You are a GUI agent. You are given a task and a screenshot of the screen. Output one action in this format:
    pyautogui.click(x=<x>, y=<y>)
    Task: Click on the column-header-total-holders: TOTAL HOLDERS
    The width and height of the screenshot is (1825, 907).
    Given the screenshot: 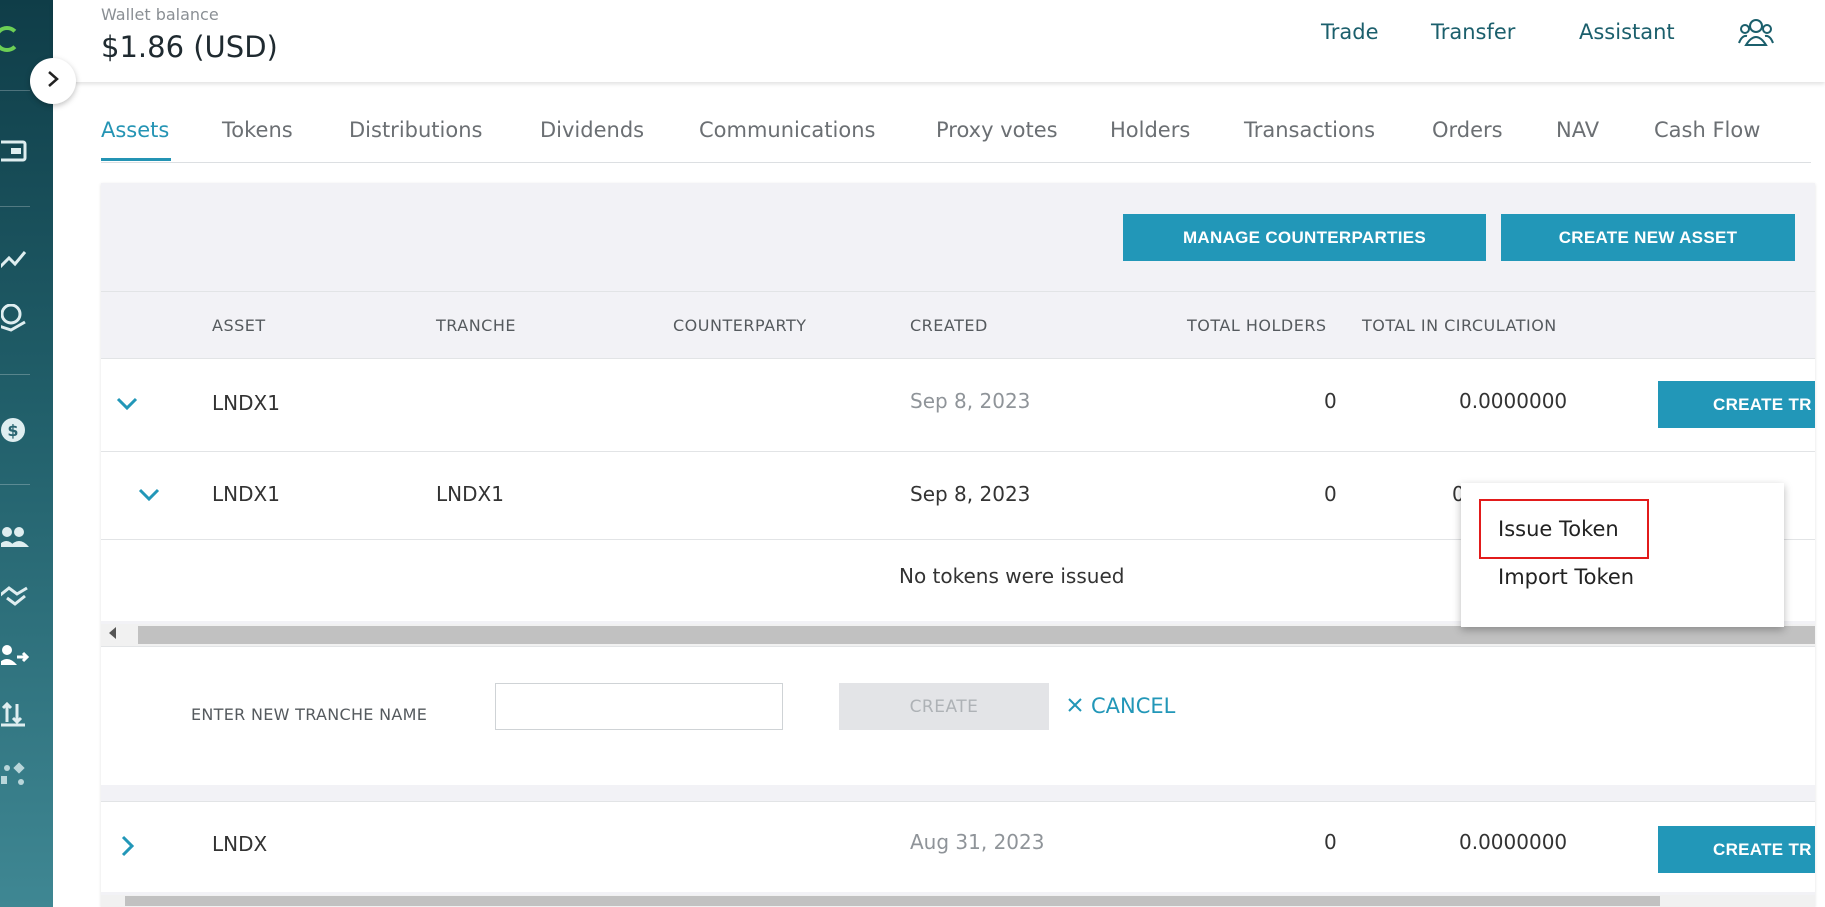 What is the action you would take?
    pyautogui.click(x=1257, y=325)
    